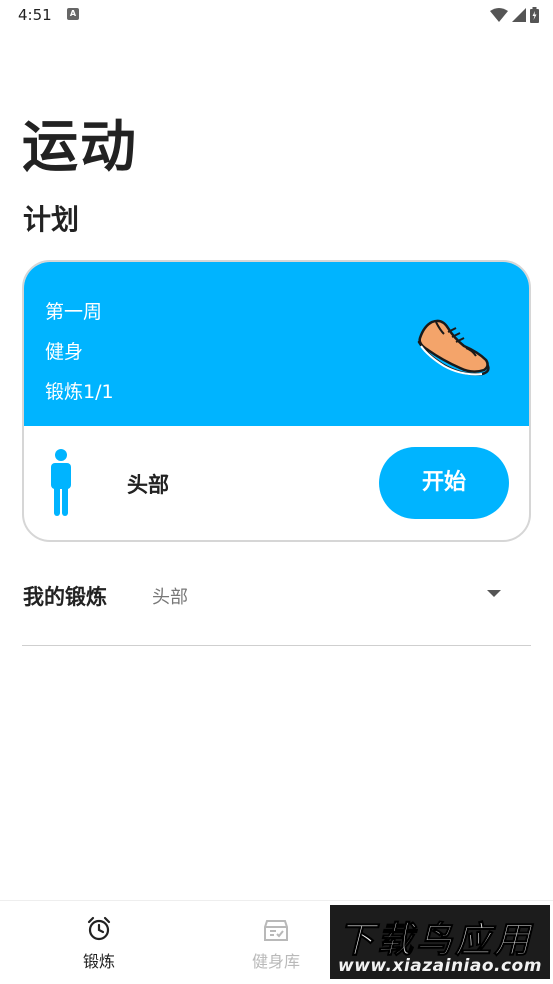  What do you see at coordinates (440, 966) in the screenshot?
I see `watermark-url: www.xiazainiao.com` at bounding box center [440, 966].